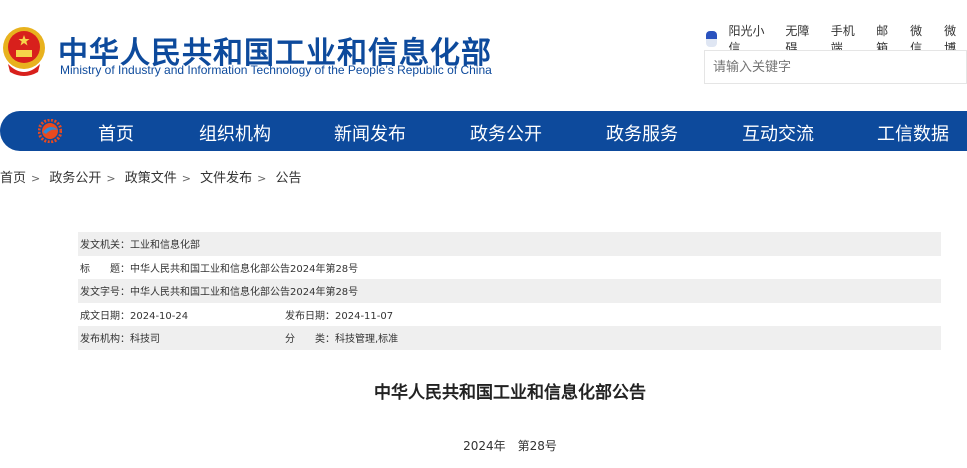 This screenshot has width=967, height=468. What do you see at coordinates (226, 178) in the screenshot?
I see `breadcrumb-release: 文件发布` at bounding box center [226, 178].